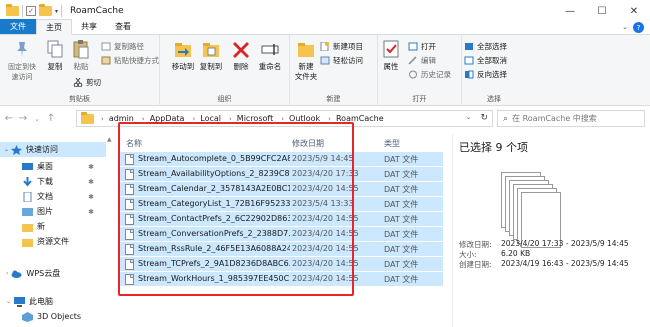  What do you see at coordinates (9, 118) in the screenshot?
I see `back-icon: ←` at bounding box center [9, 118].